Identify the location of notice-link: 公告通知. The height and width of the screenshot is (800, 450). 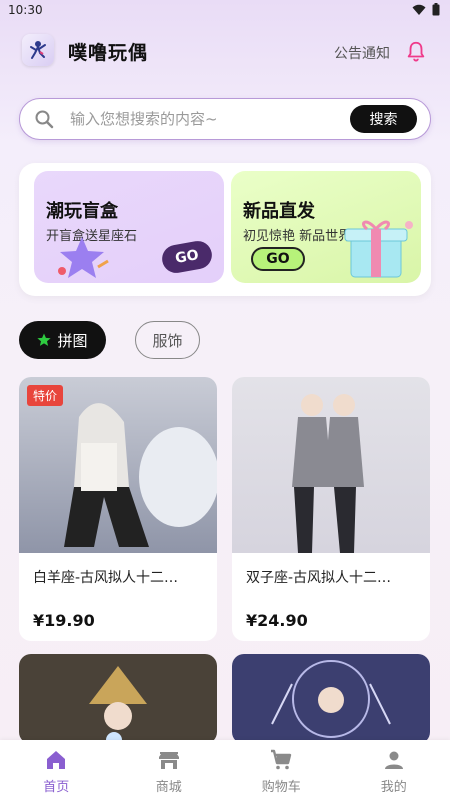
(362, 53).